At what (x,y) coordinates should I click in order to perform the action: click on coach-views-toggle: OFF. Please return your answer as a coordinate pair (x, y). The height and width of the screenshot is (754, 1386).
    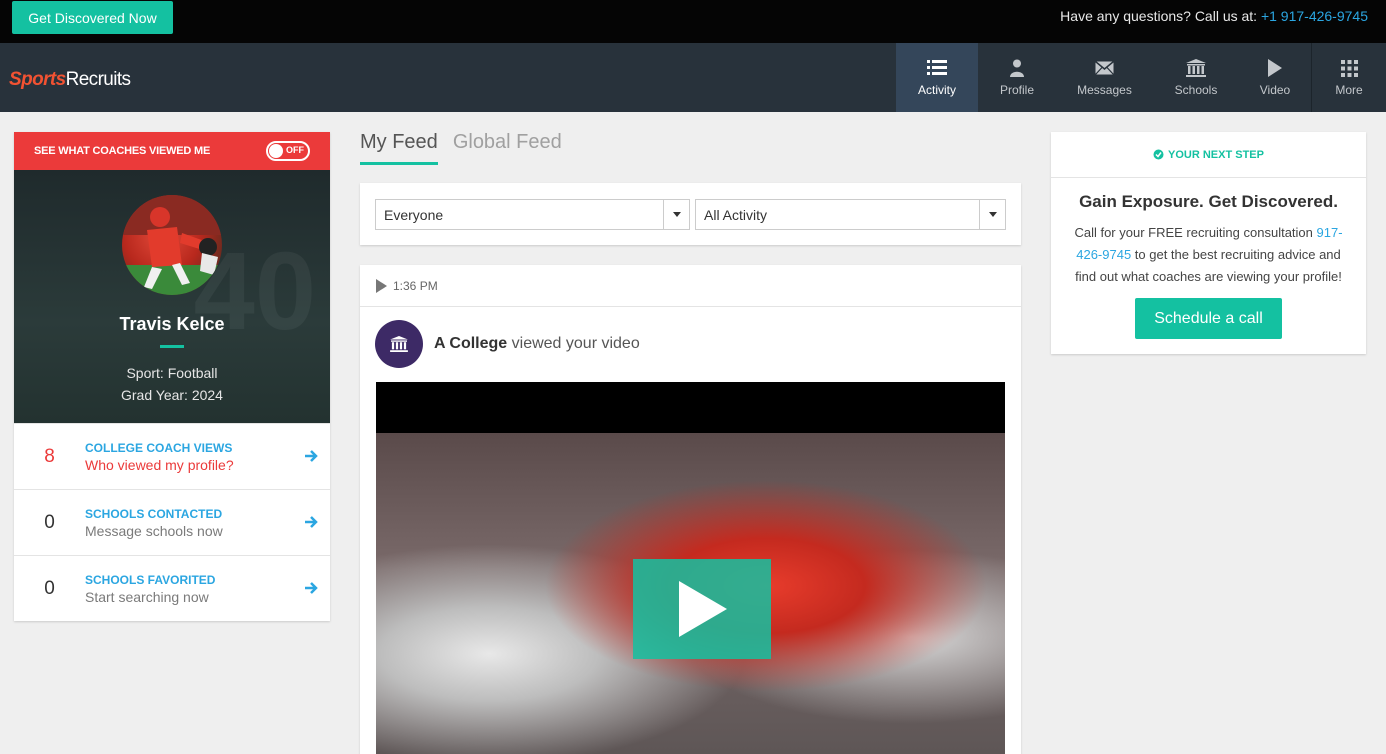
    Looking at the image, I should click on (288, 151).